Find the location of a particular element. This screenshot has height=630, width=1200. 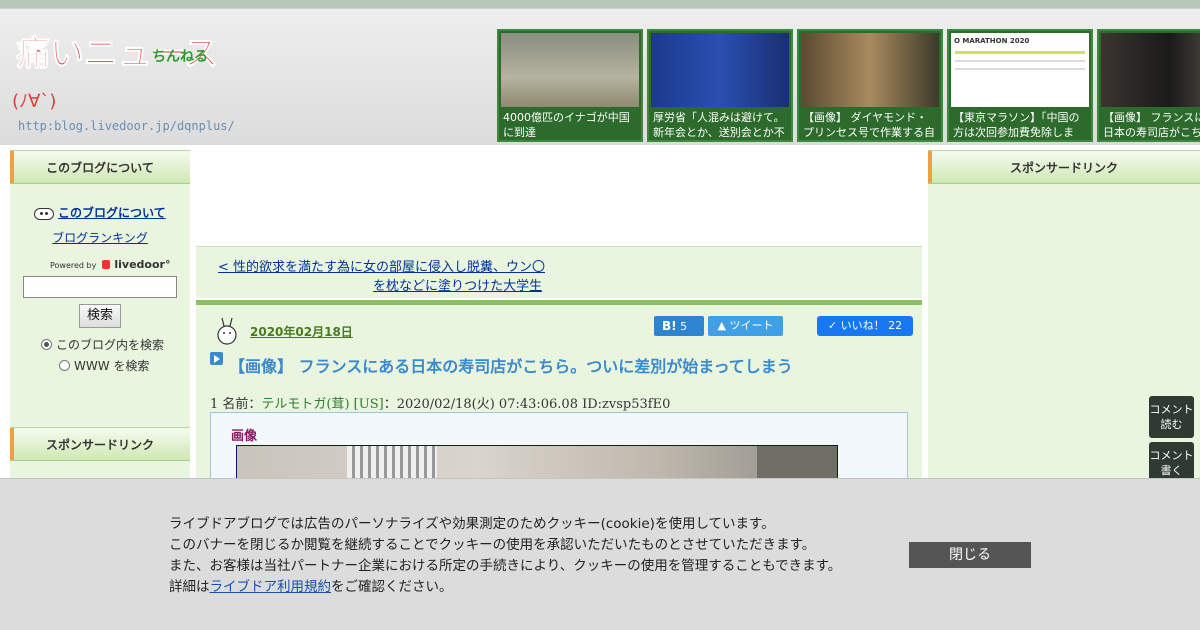

logo-face-text: (ﾉ∀`) is located at coordinates (34, 101).